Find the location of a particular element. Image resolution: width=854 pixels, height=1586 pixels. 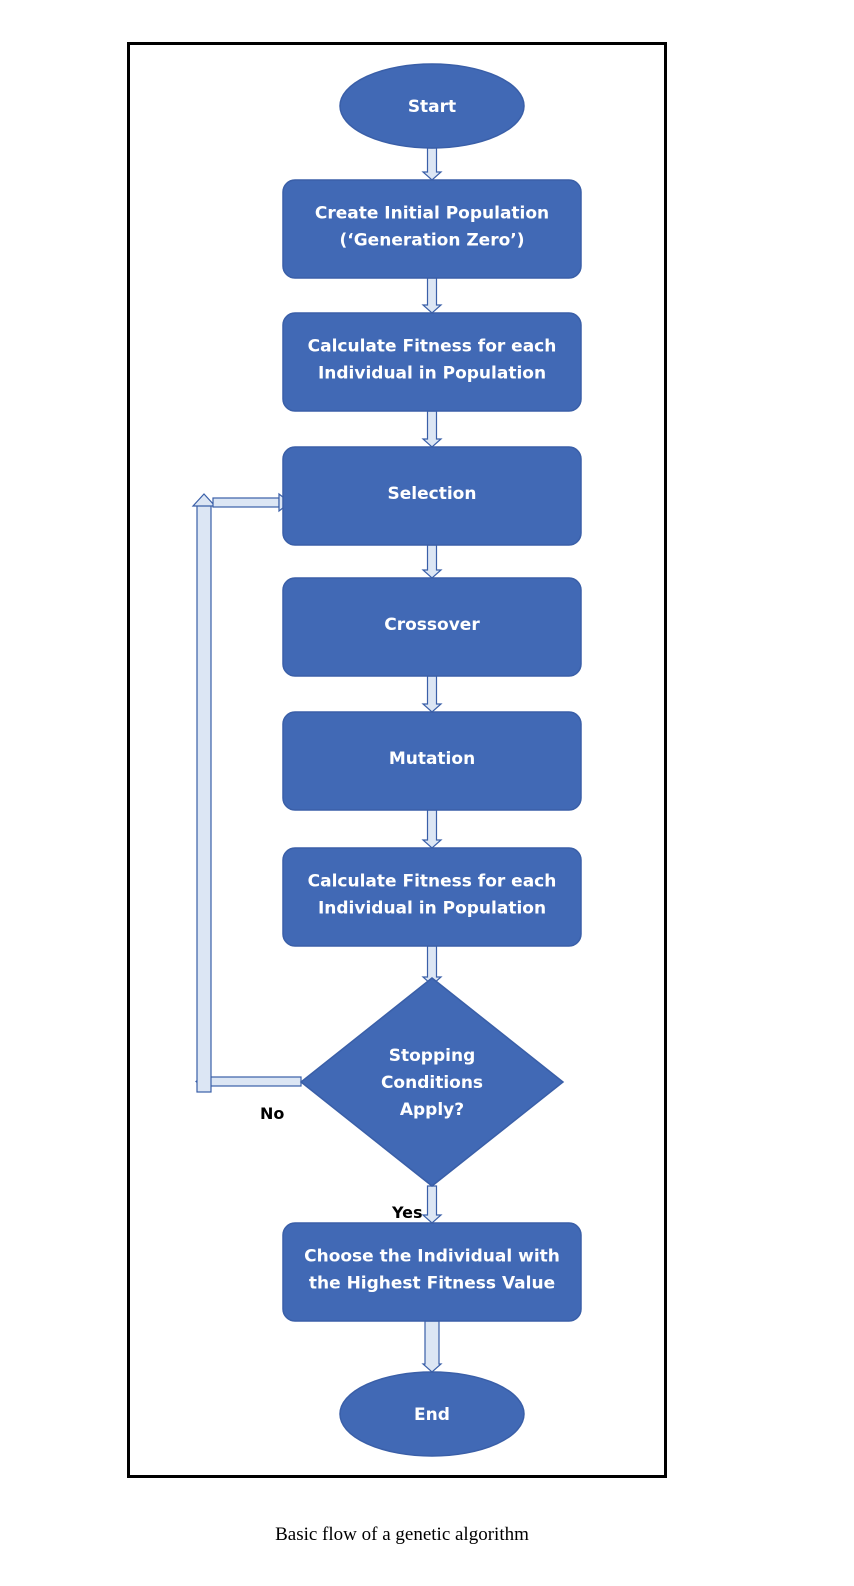

loop-back-up-arrowhead is located at coordinates (204, 500).